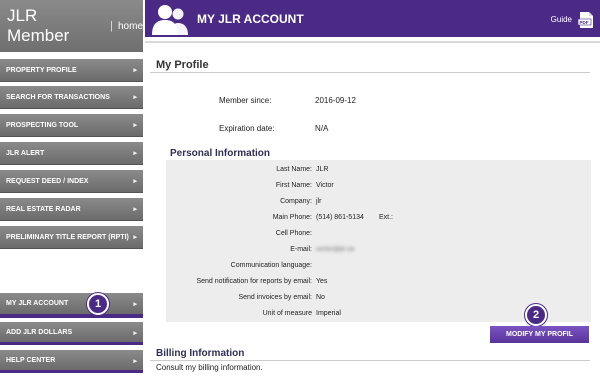 This screenshot has width=600, height=376. What do you see at coordinates (322, 169) in the screenshot?
I see `last-name-value: JLR` at bounding box center [322, 169].